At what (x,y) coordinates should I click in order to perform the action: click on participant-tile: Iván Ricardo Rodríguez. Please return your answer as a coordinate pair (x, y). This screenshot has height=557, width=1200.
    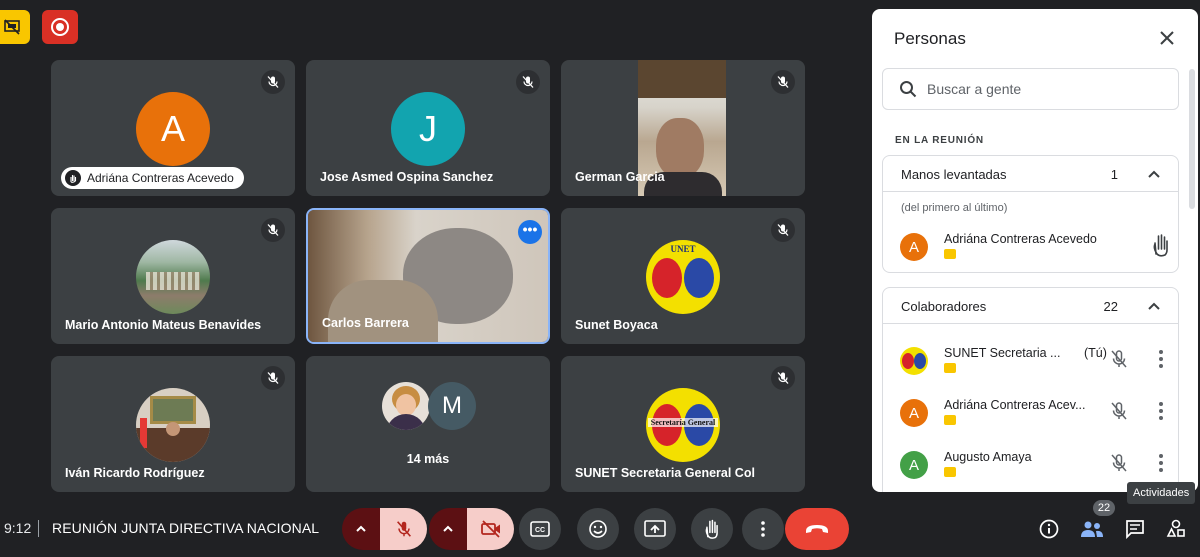
    Looking at the image, I should click on (173, 424).